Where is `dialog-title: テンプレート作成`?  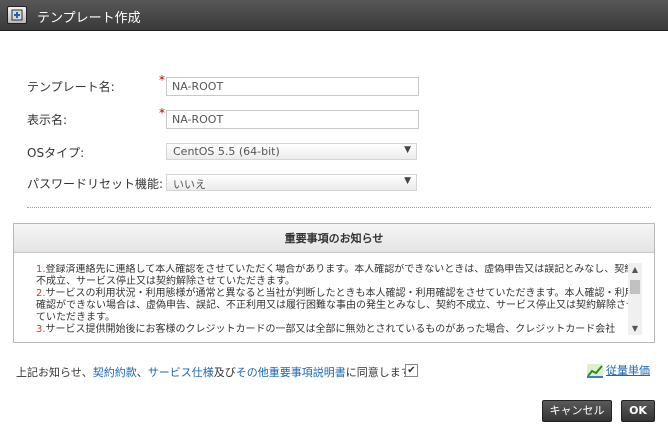 dialog-title: テンプレート作成 is located at coordinates (89, 18).